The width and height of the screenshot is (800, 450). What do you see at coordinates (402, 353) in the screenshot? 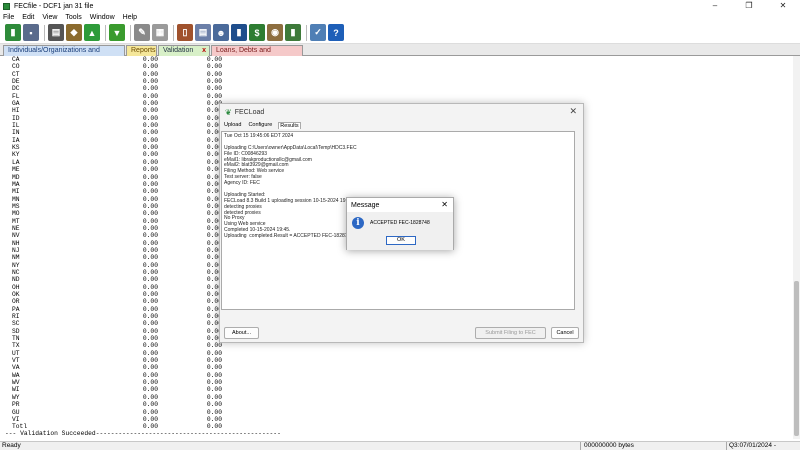
I see `report-row: UT 0.00 0.00` at bounding box center [402, 353].